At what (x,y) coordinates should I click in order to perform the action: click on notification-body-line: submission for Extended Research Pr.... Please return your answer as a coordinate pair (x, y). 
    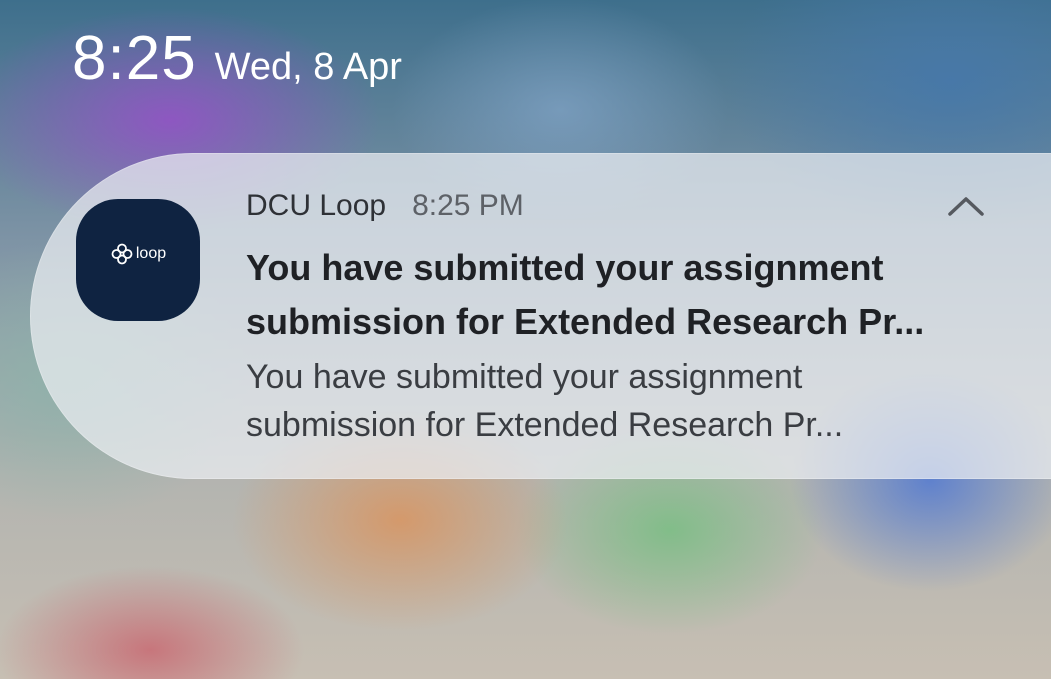
    Looking at the image, I should click on (545, 425).